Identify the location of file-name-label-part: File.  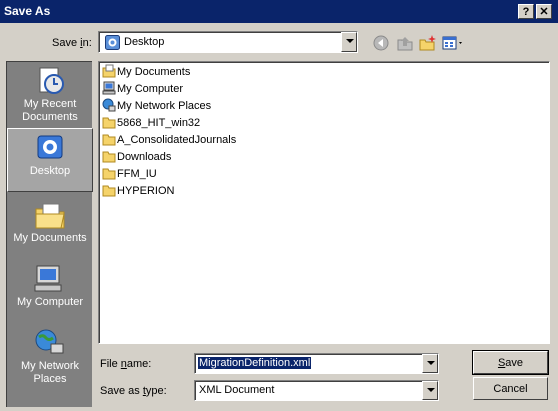
(110, 364).